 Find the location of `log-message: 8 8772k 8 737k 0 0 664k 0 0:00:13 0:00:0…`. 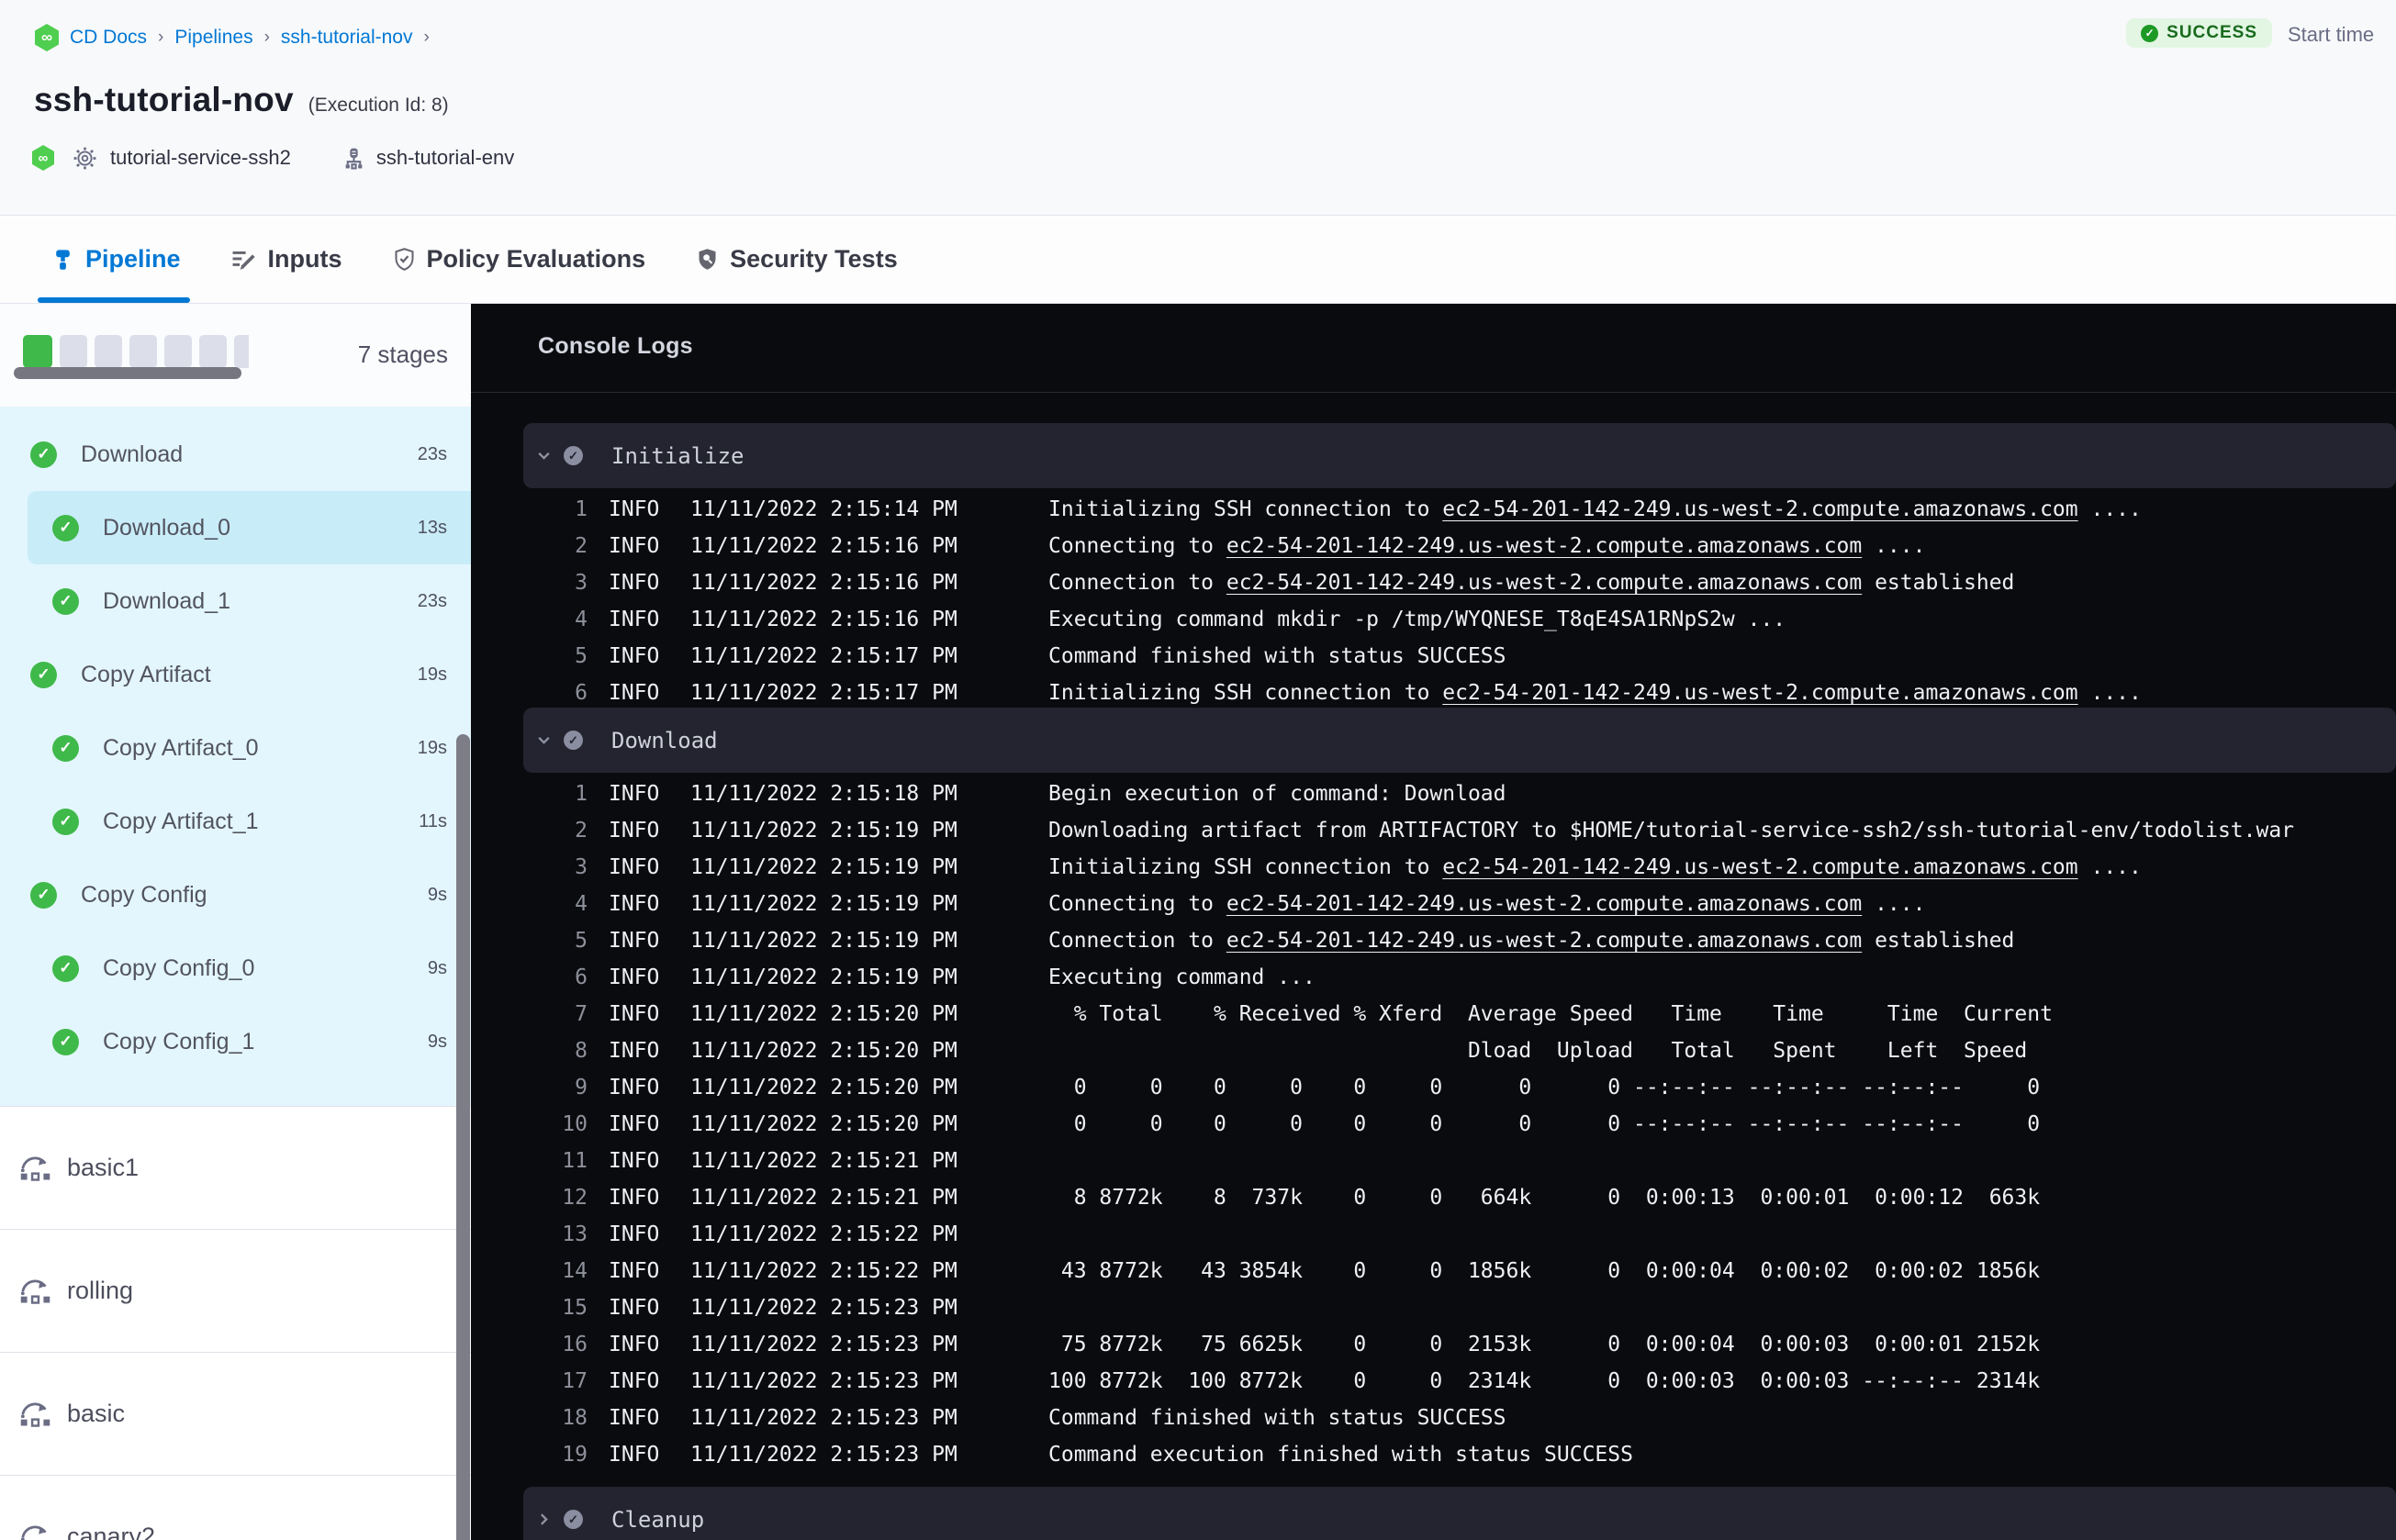

log-message: 8 8772k 8 737k 0 0 664k 0 0:00:13 0:00:0… is located at coordinates (1545, 1198).